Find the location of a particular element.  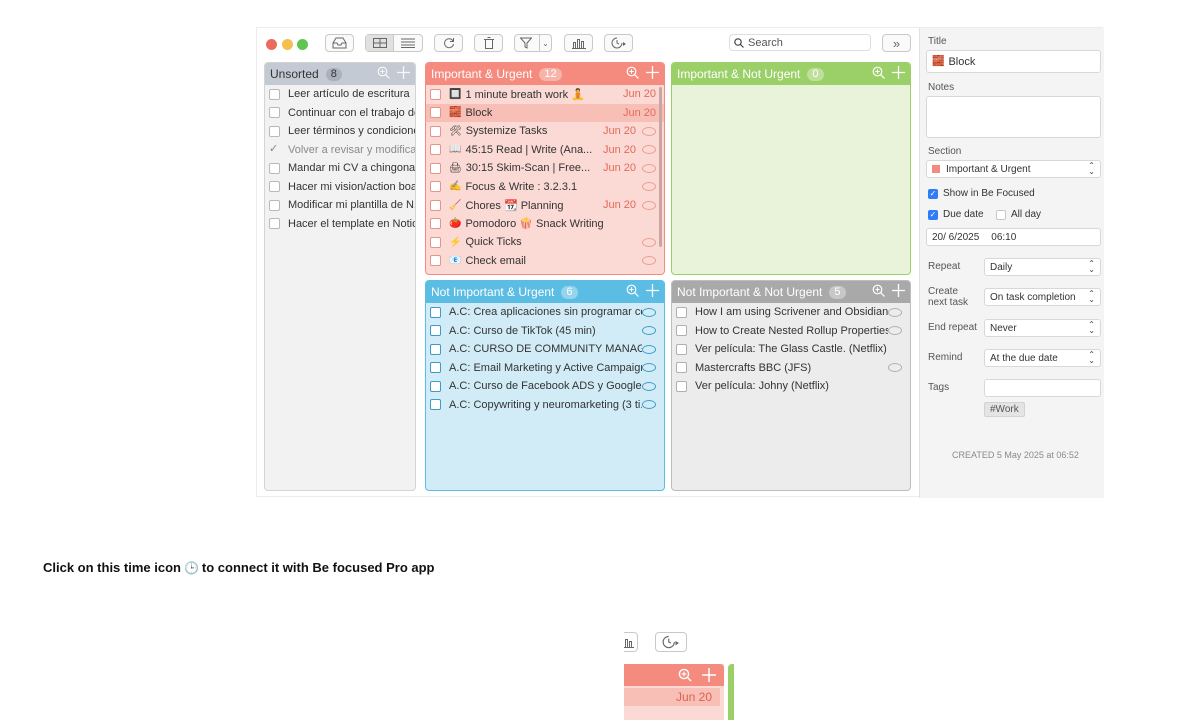

due-date-time-field: 20/ 6/2025 06:10 is located at coordinates (1013, 237).